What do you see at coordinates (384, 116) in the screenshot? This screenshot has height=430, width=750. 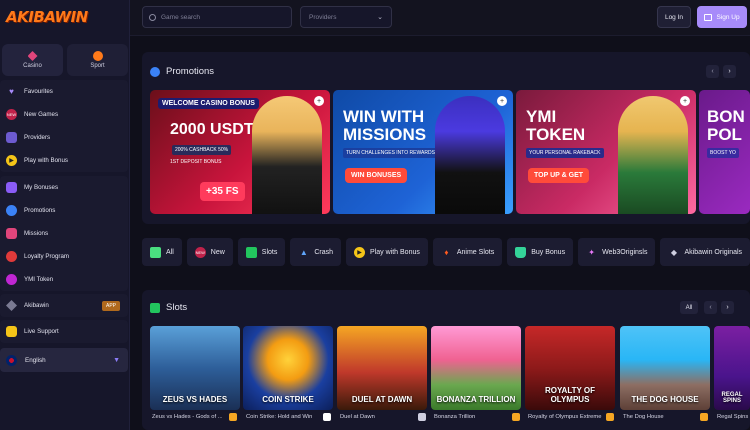 I see `promo-line1: WIN WITH` at bounding box center [384, 116].